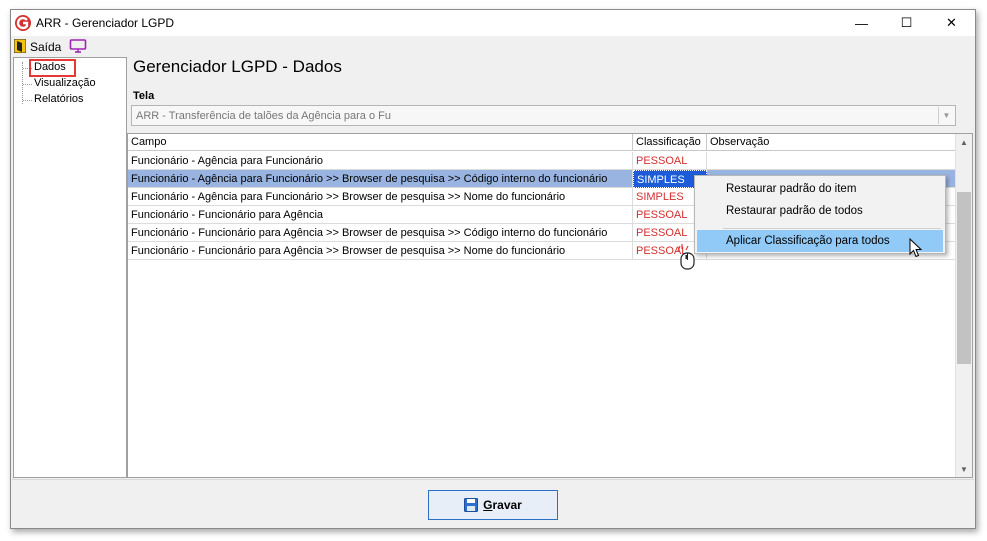 Image resolution: width=987 pixels, height=541 pixels. I want to click on minimize-icon: —, so click(861, 23).